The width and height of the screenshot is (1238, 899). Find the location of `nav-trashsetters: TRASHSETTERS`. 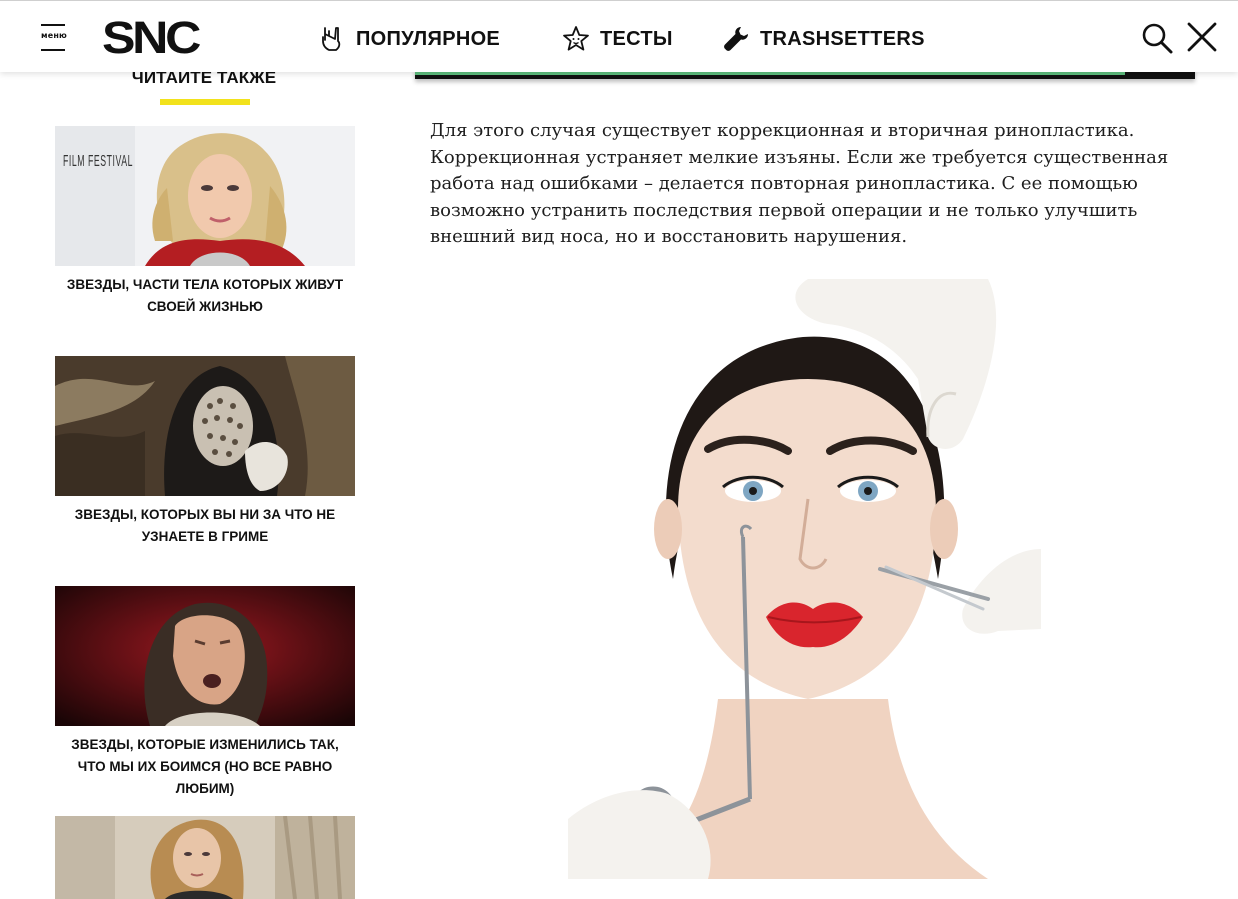

nav-trashsetters: TRASHSETTERS is located at coordinates (823, 39).